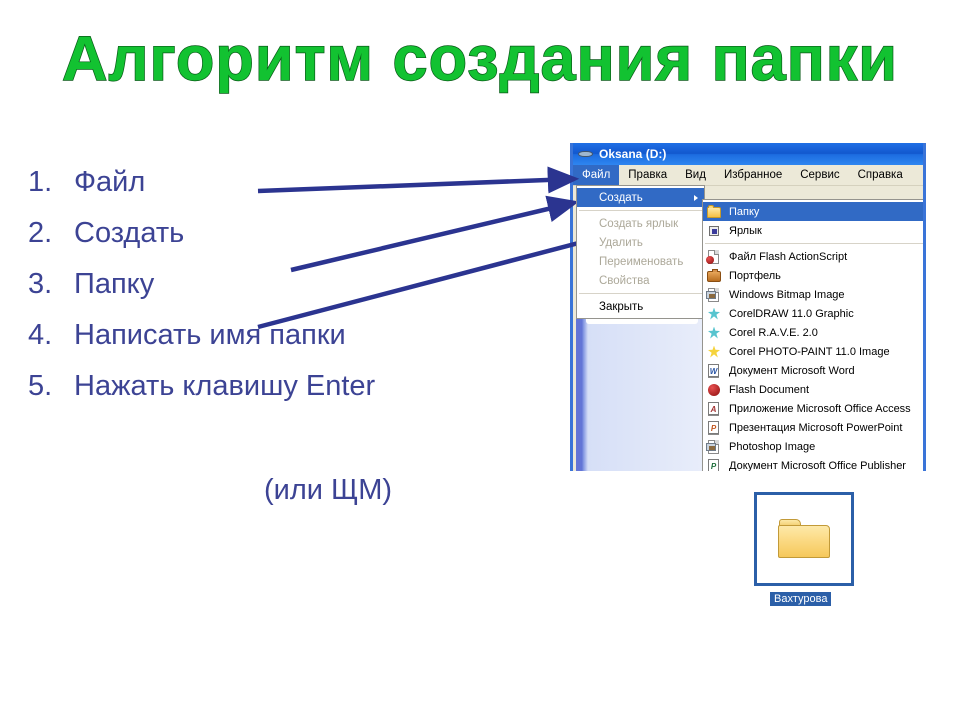  Describe the element at coordinates (714, 231) in the screenshot. I see `shortcut-icon` at that location.